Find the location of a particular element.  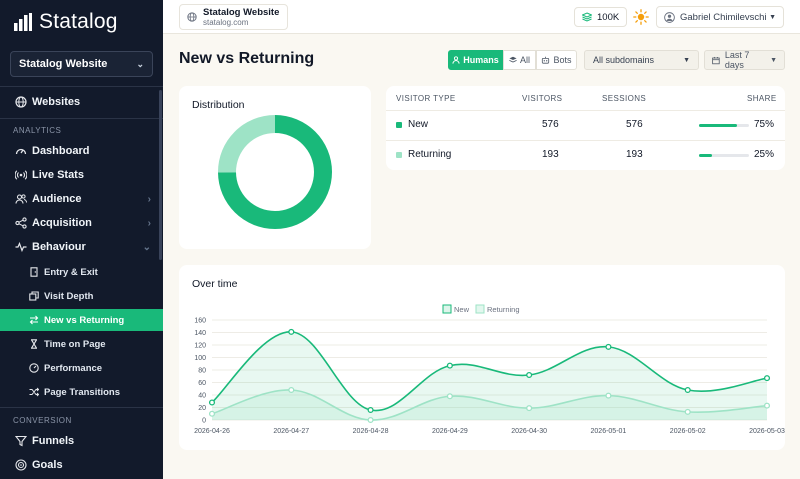

filter-bots-button: Bots is located at coordinates (556, 60).